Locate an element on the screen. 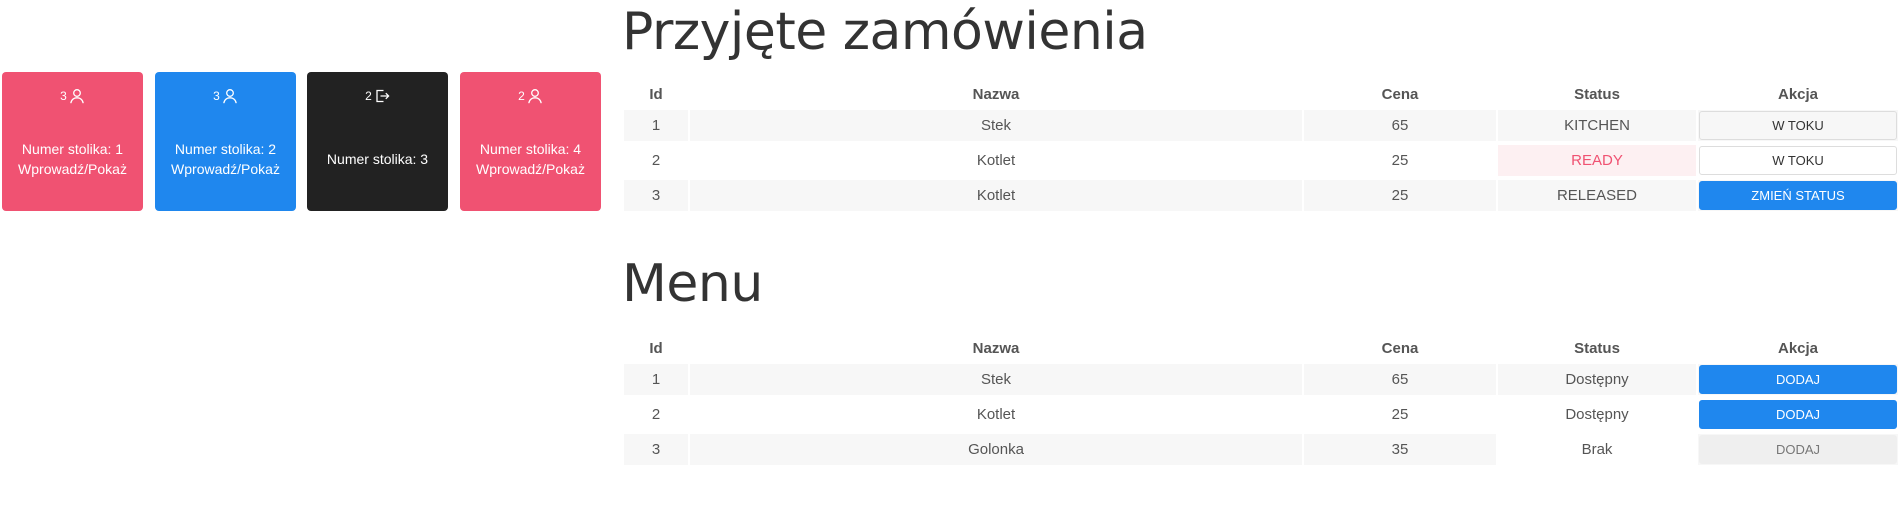 This screenshot has height=507, width=1900. menu-title: Menu is located at coordinates (692, 284).